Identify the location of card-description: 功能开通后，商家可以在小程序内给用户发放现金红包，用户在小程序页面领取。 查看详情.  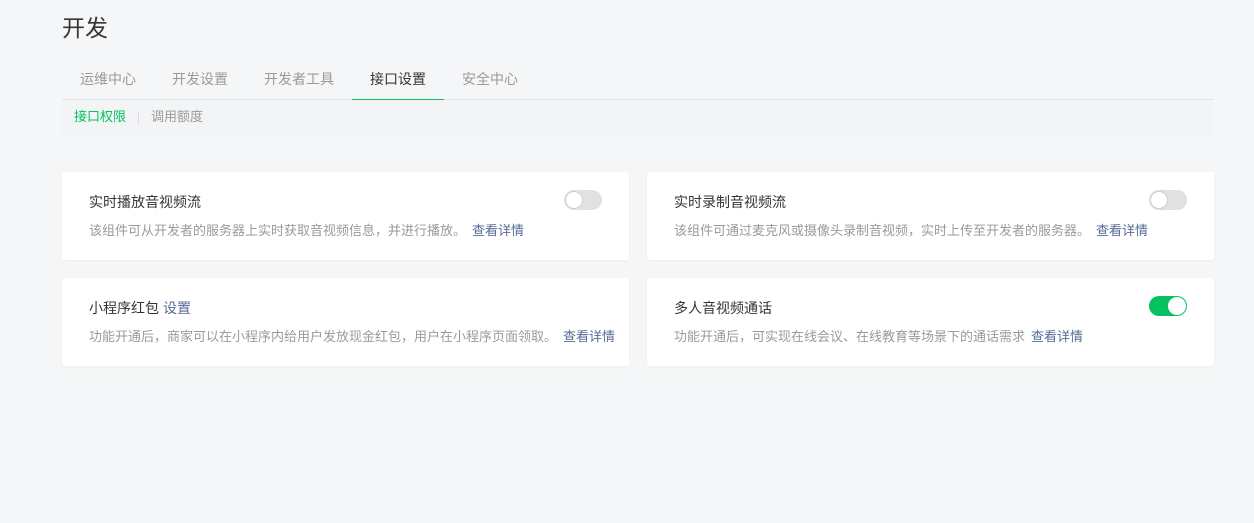
(352, 338).